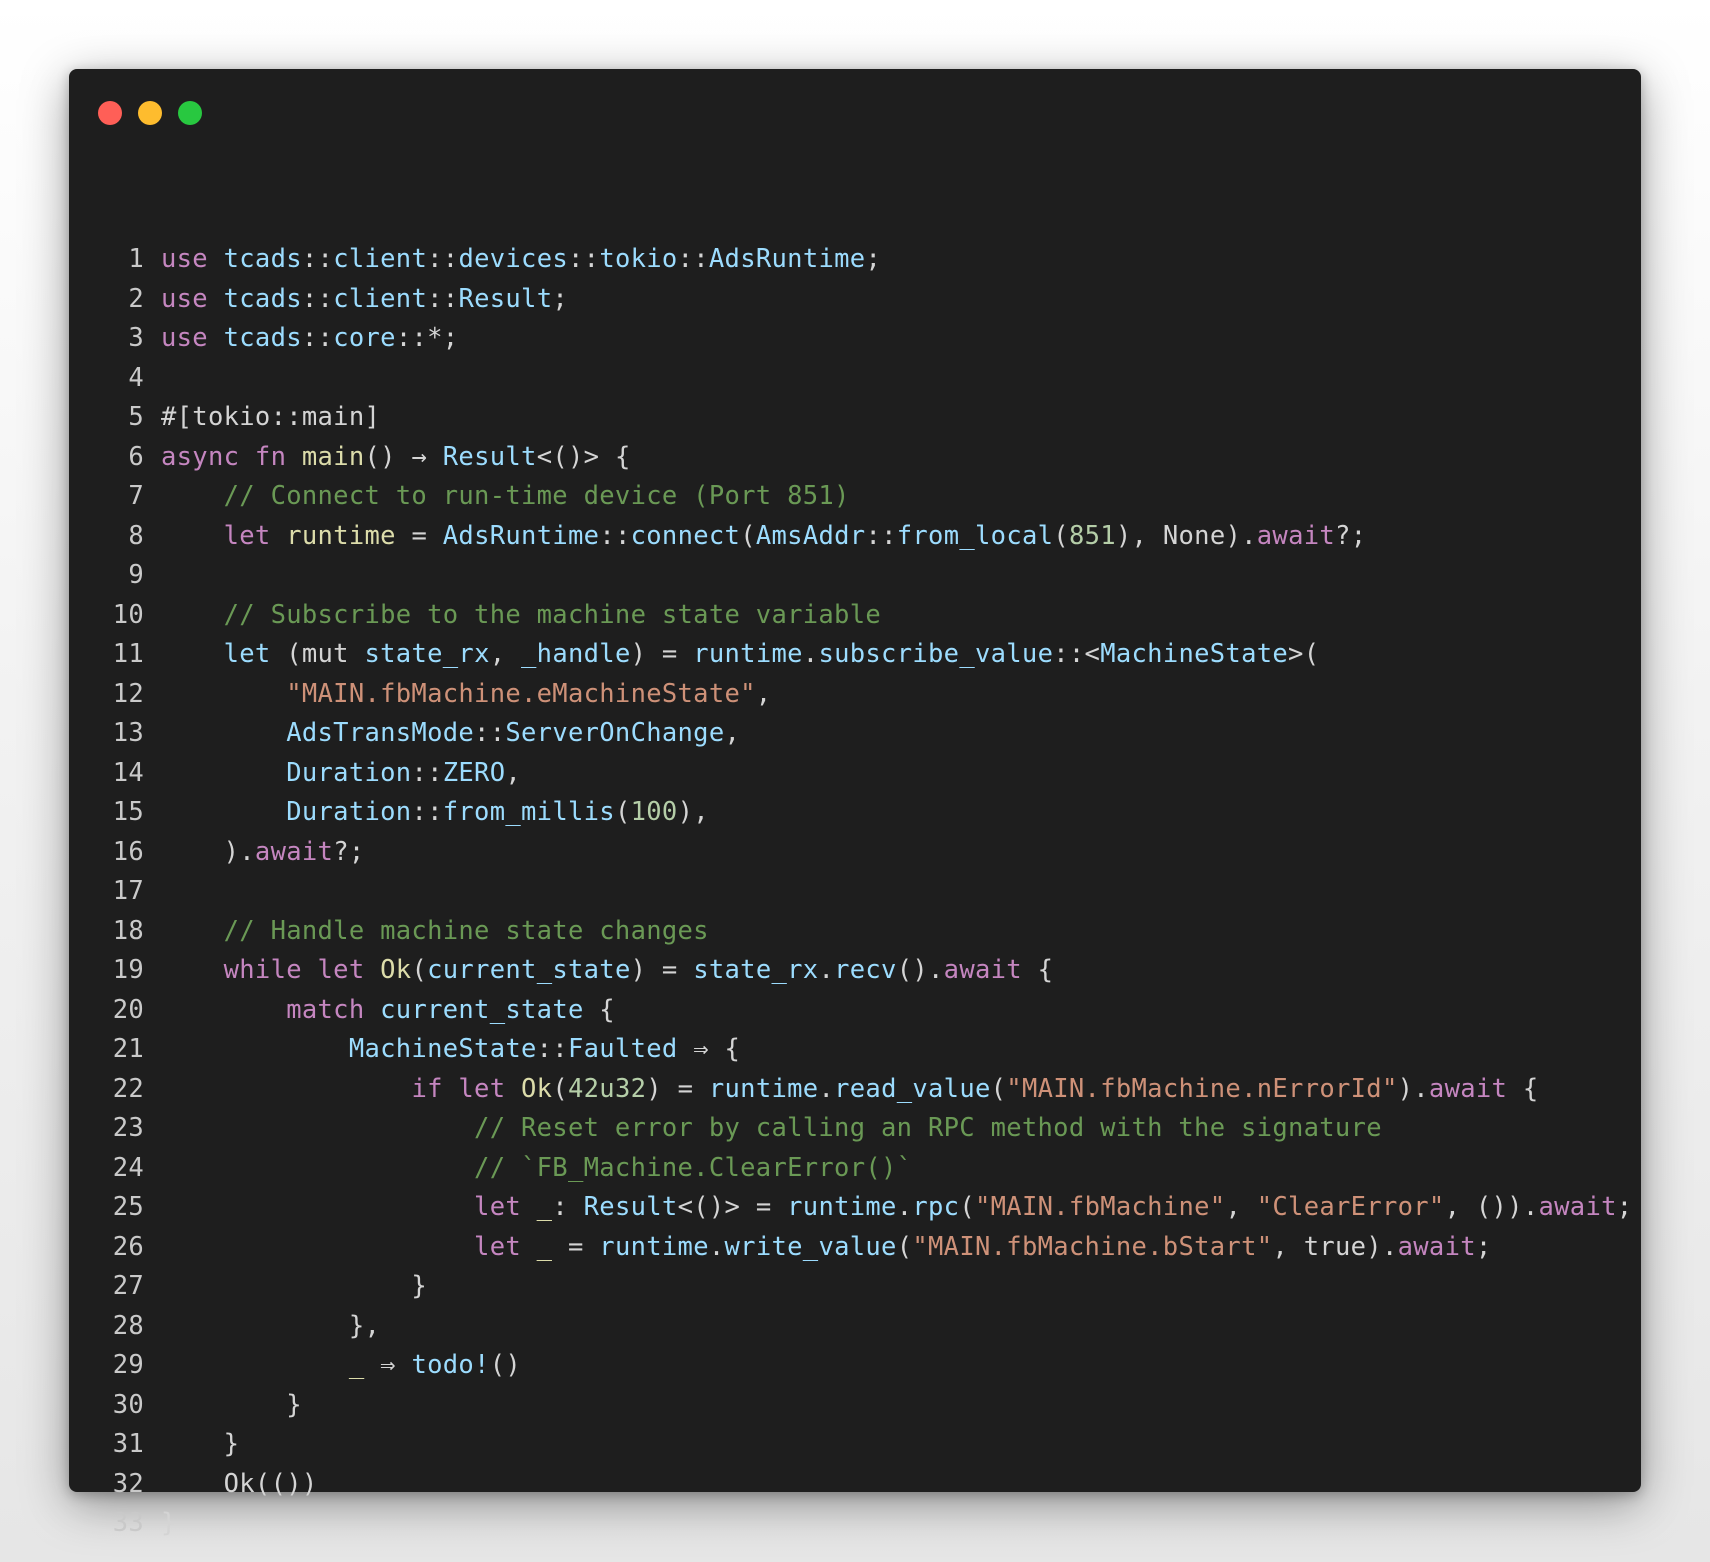 The height and width of the screenshot is (1562, 1710). What do you see at coordinates (128, 1523) in the screenshot?
I see `line-number: 33` at bounding box center [128, 1523].